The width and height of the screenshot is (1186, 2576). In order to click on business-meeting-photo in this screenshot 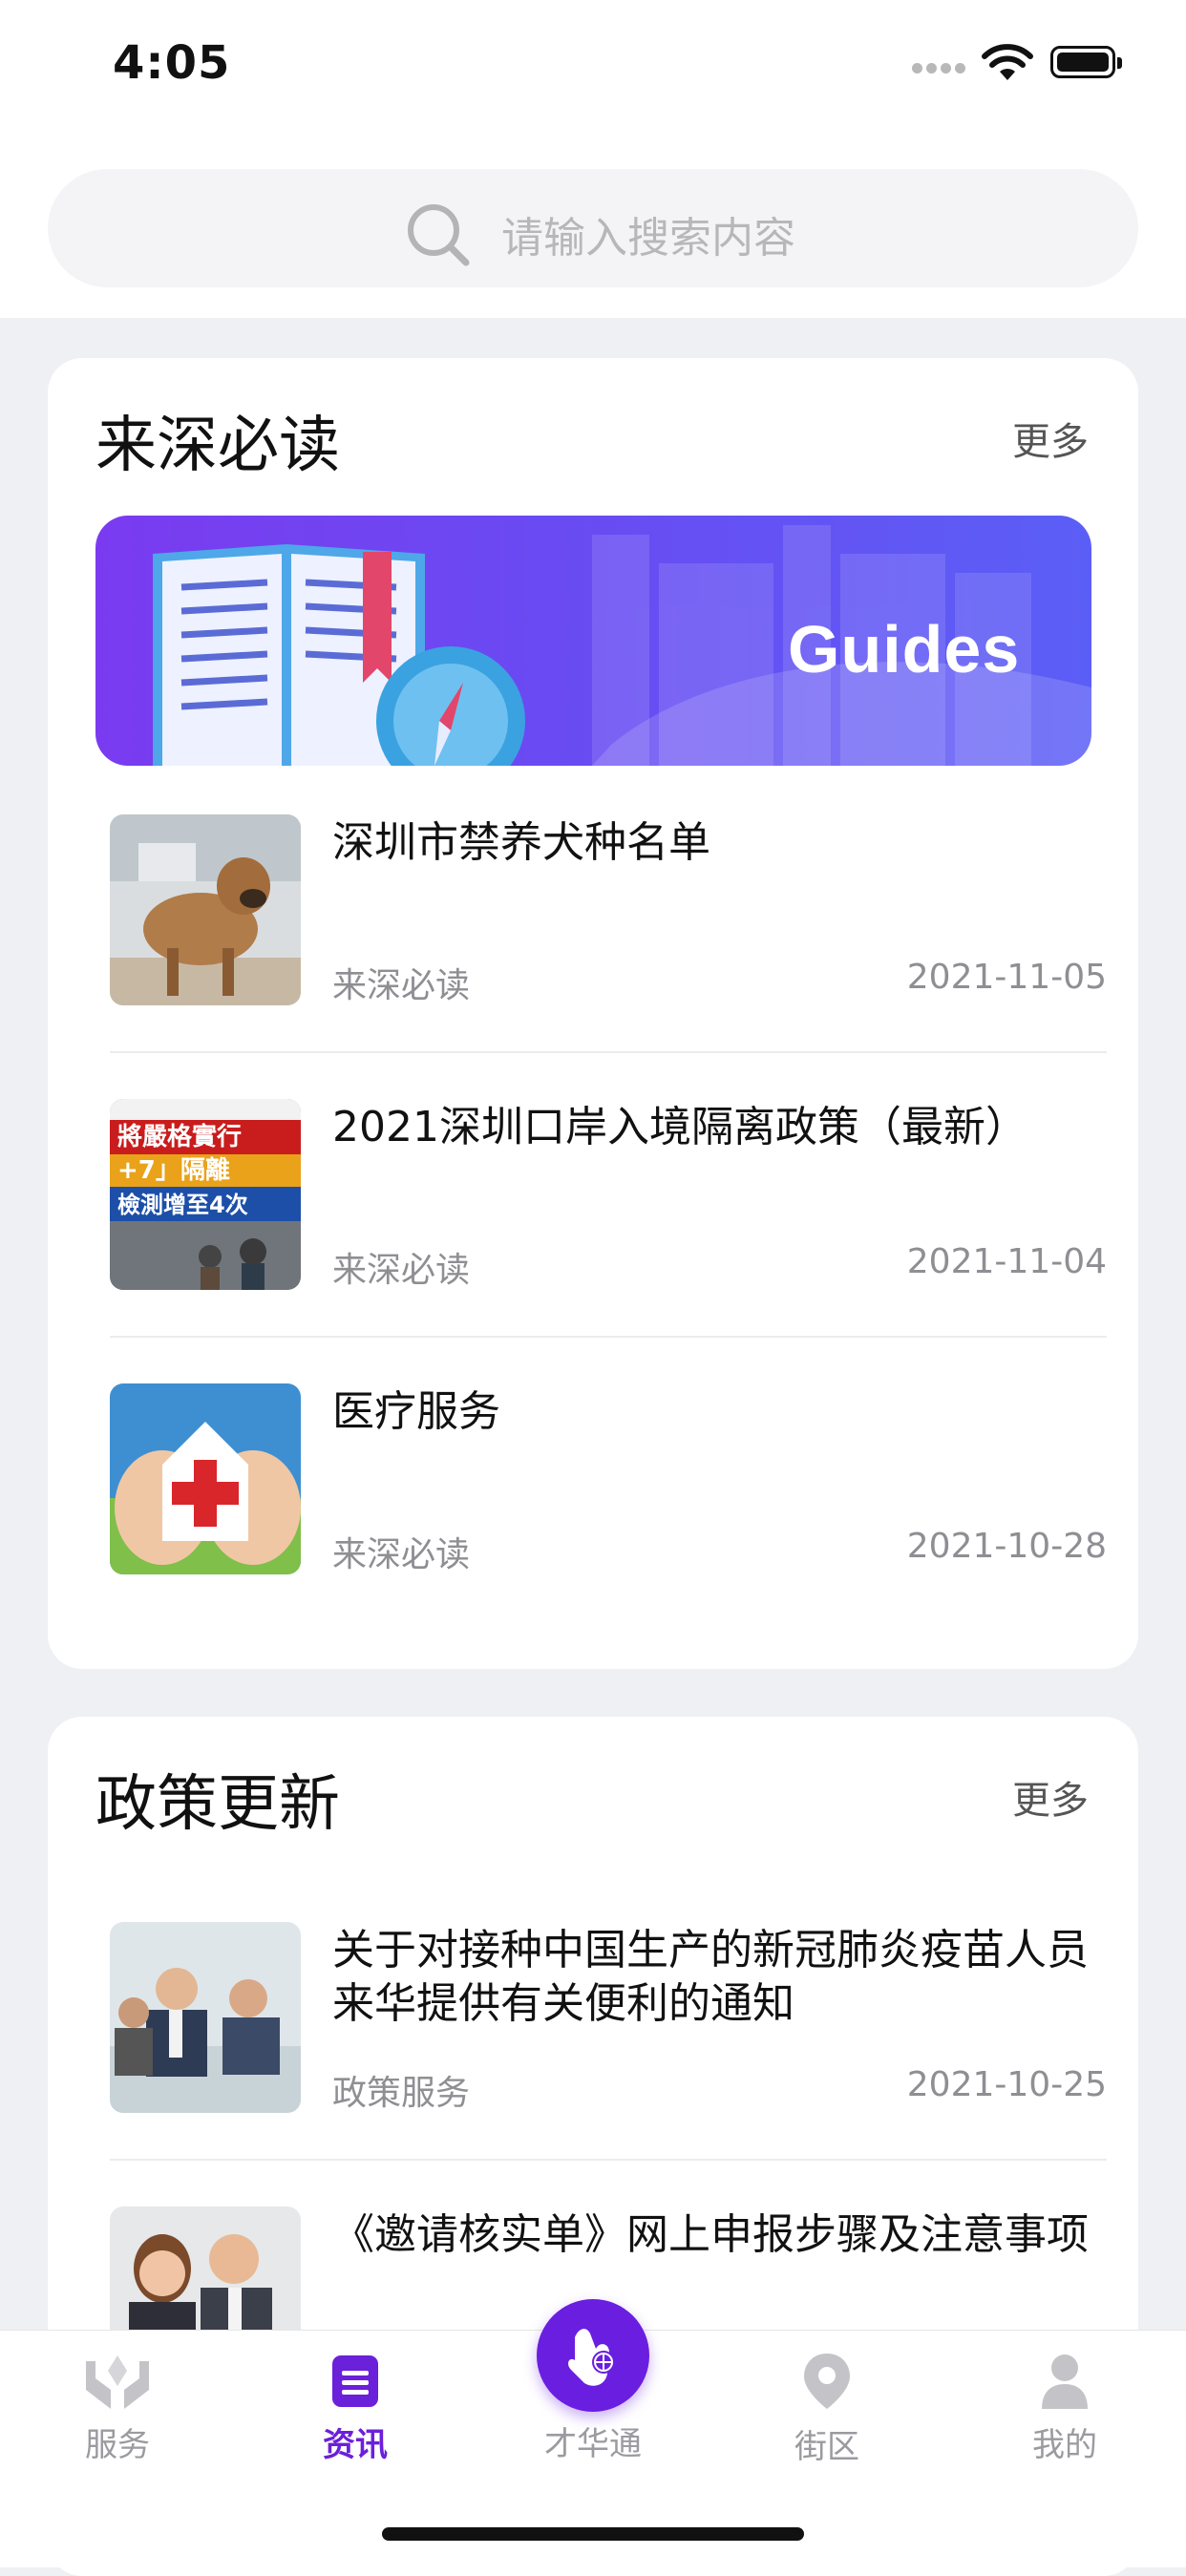, I will do `click(206, 2017)`.